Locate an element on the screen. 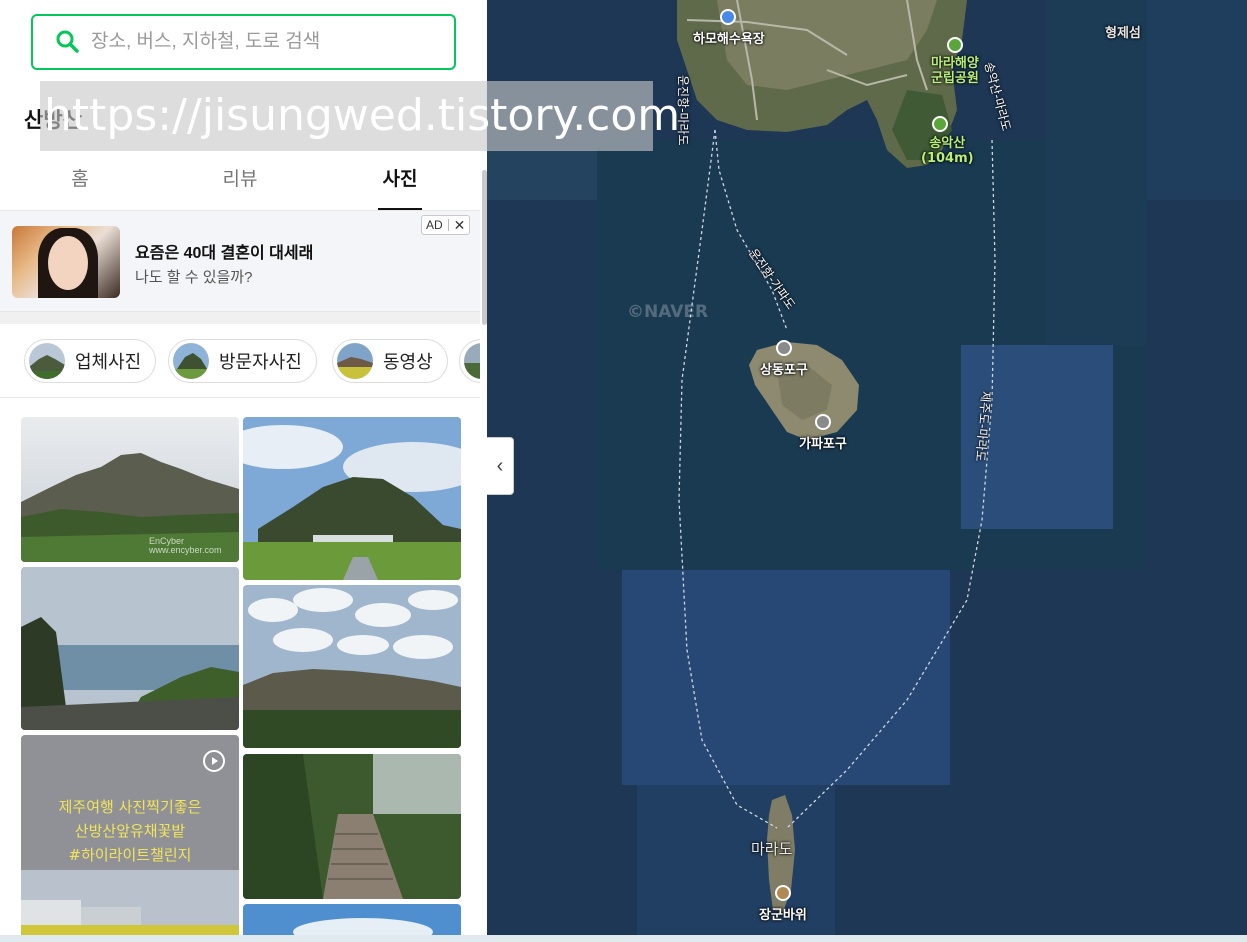 Image resolution: width=1247 pixels, height=942 pixels. search-icon is located at coordinates (68, 42).